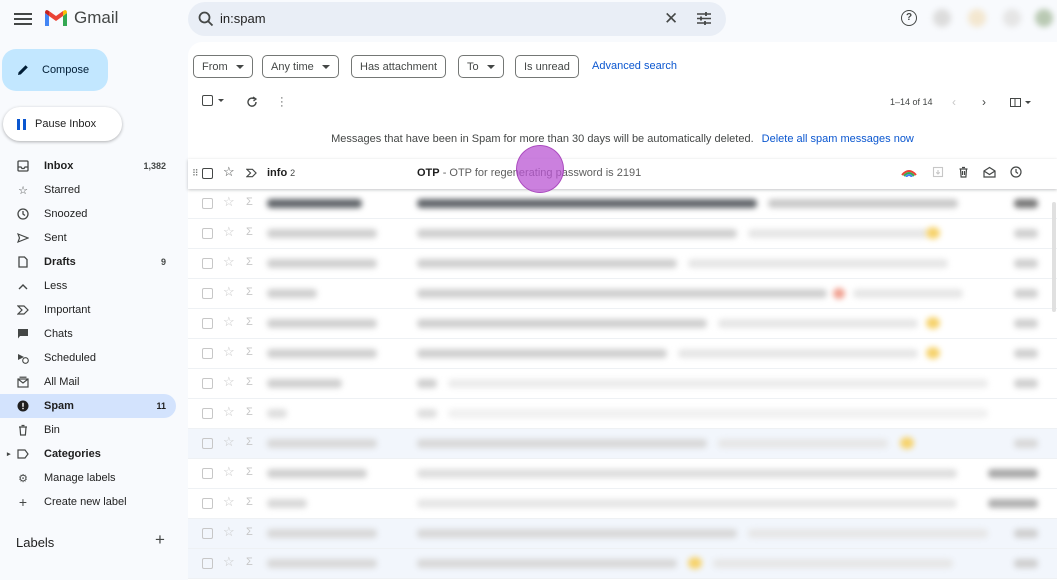 The height and width of the screenshot is (580, 1057). What do you see at coordinates (282, 102) in the screenshot?
I see `more-options-icon: · · ·` at bounding box center [282, 102].